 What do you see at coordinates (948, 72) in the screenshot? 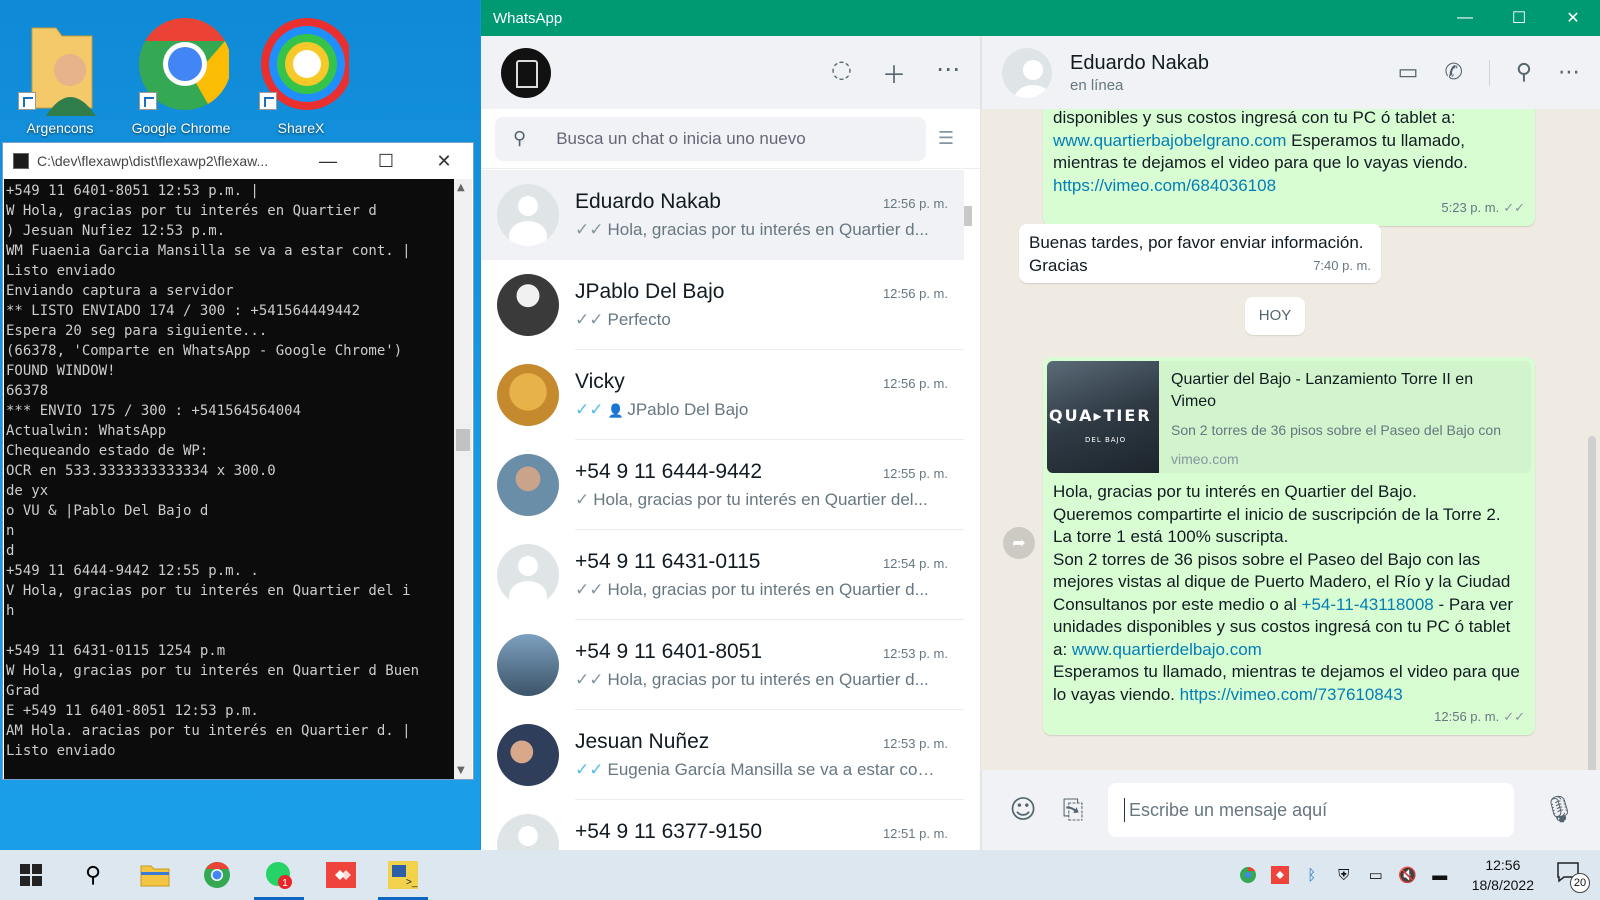
I see `menu-icon: ⋯` at bounding box center [948, 72].